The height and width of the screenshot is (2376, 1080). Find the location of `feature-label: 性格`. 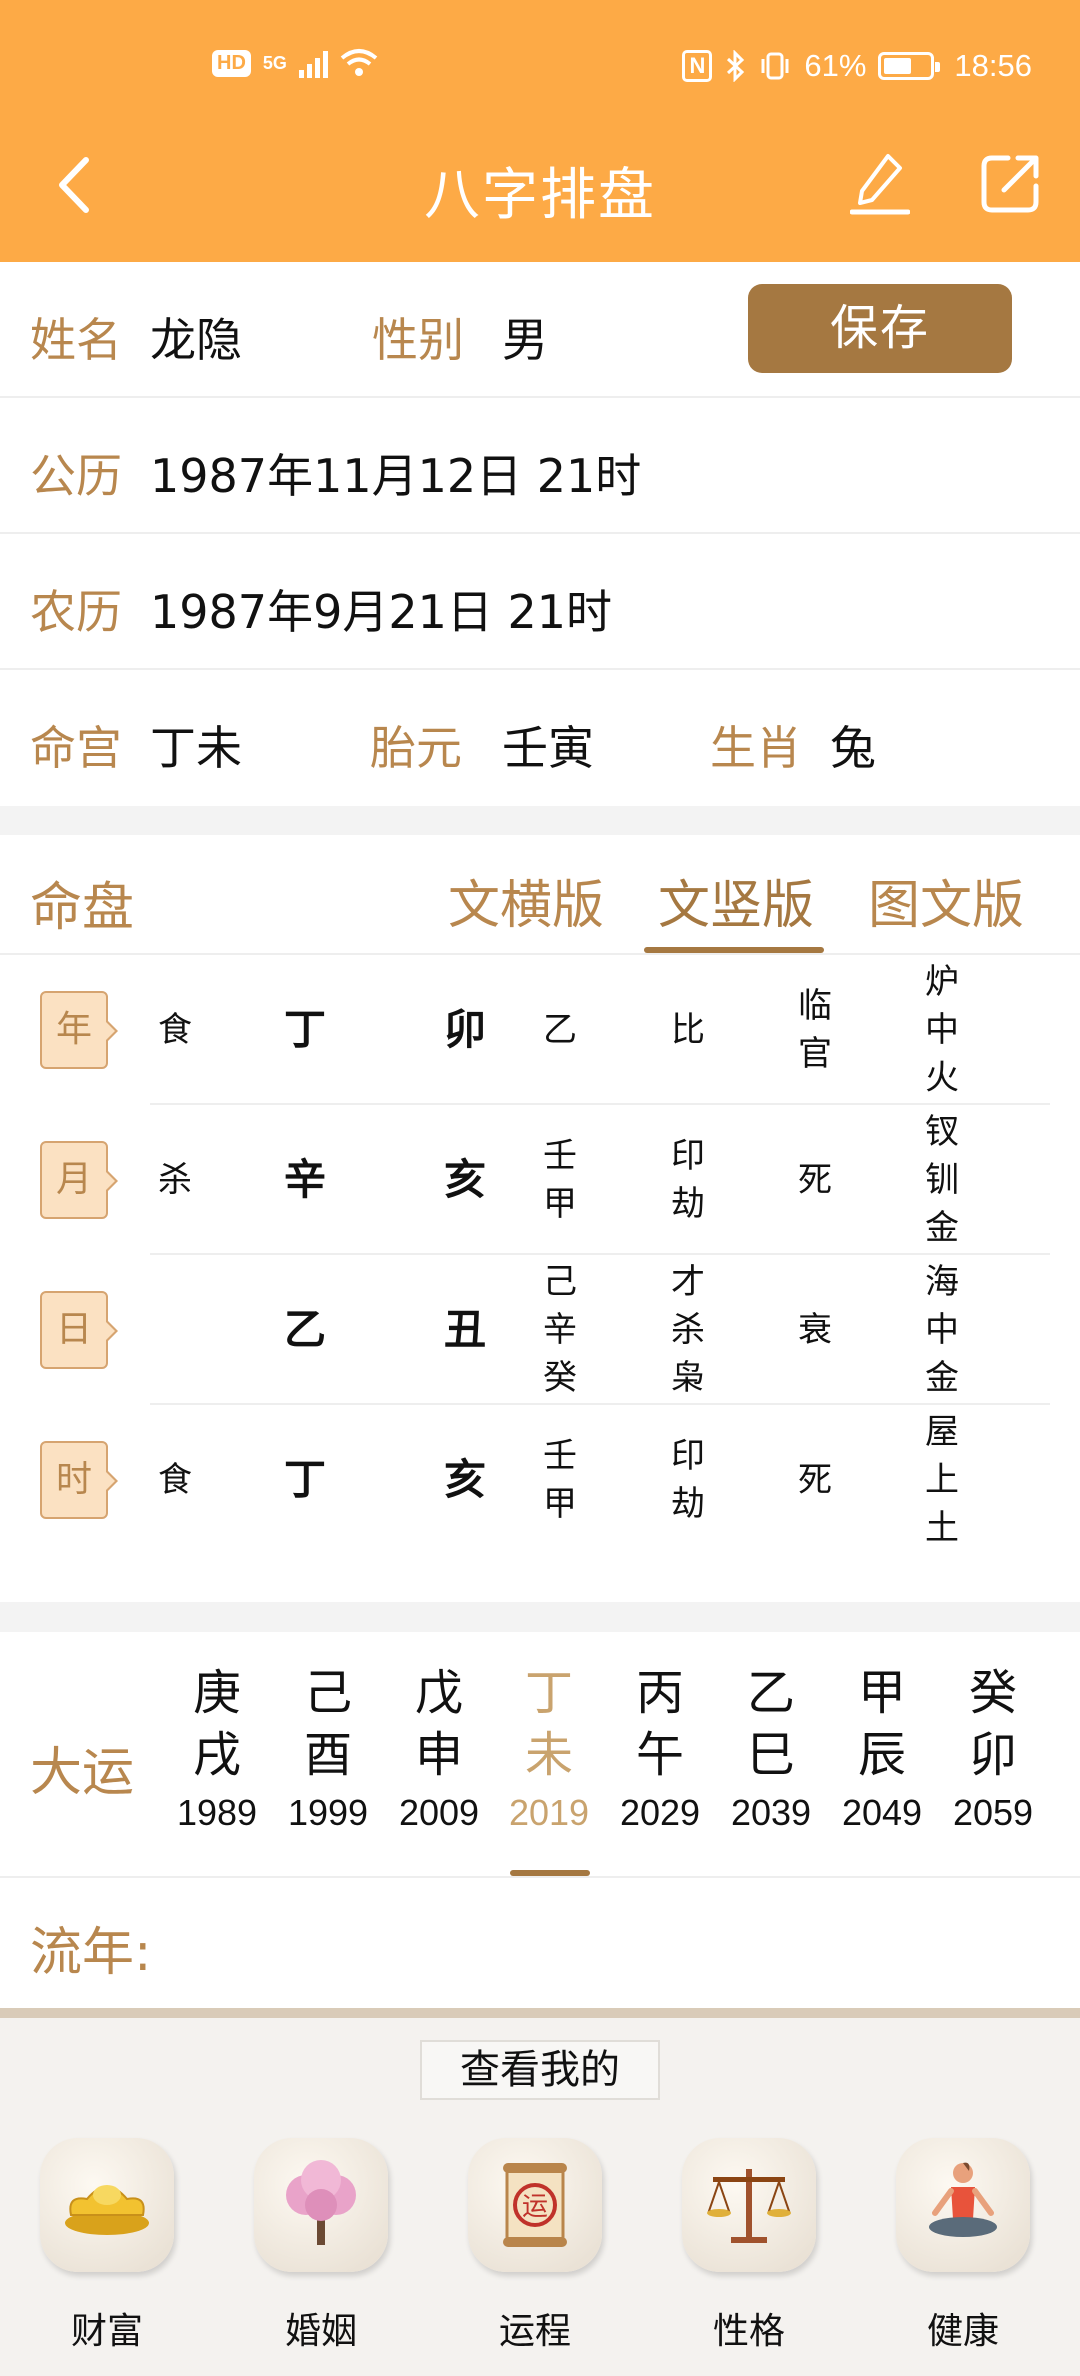

feature-label: 性格 is located at coordinates (748, 2331).